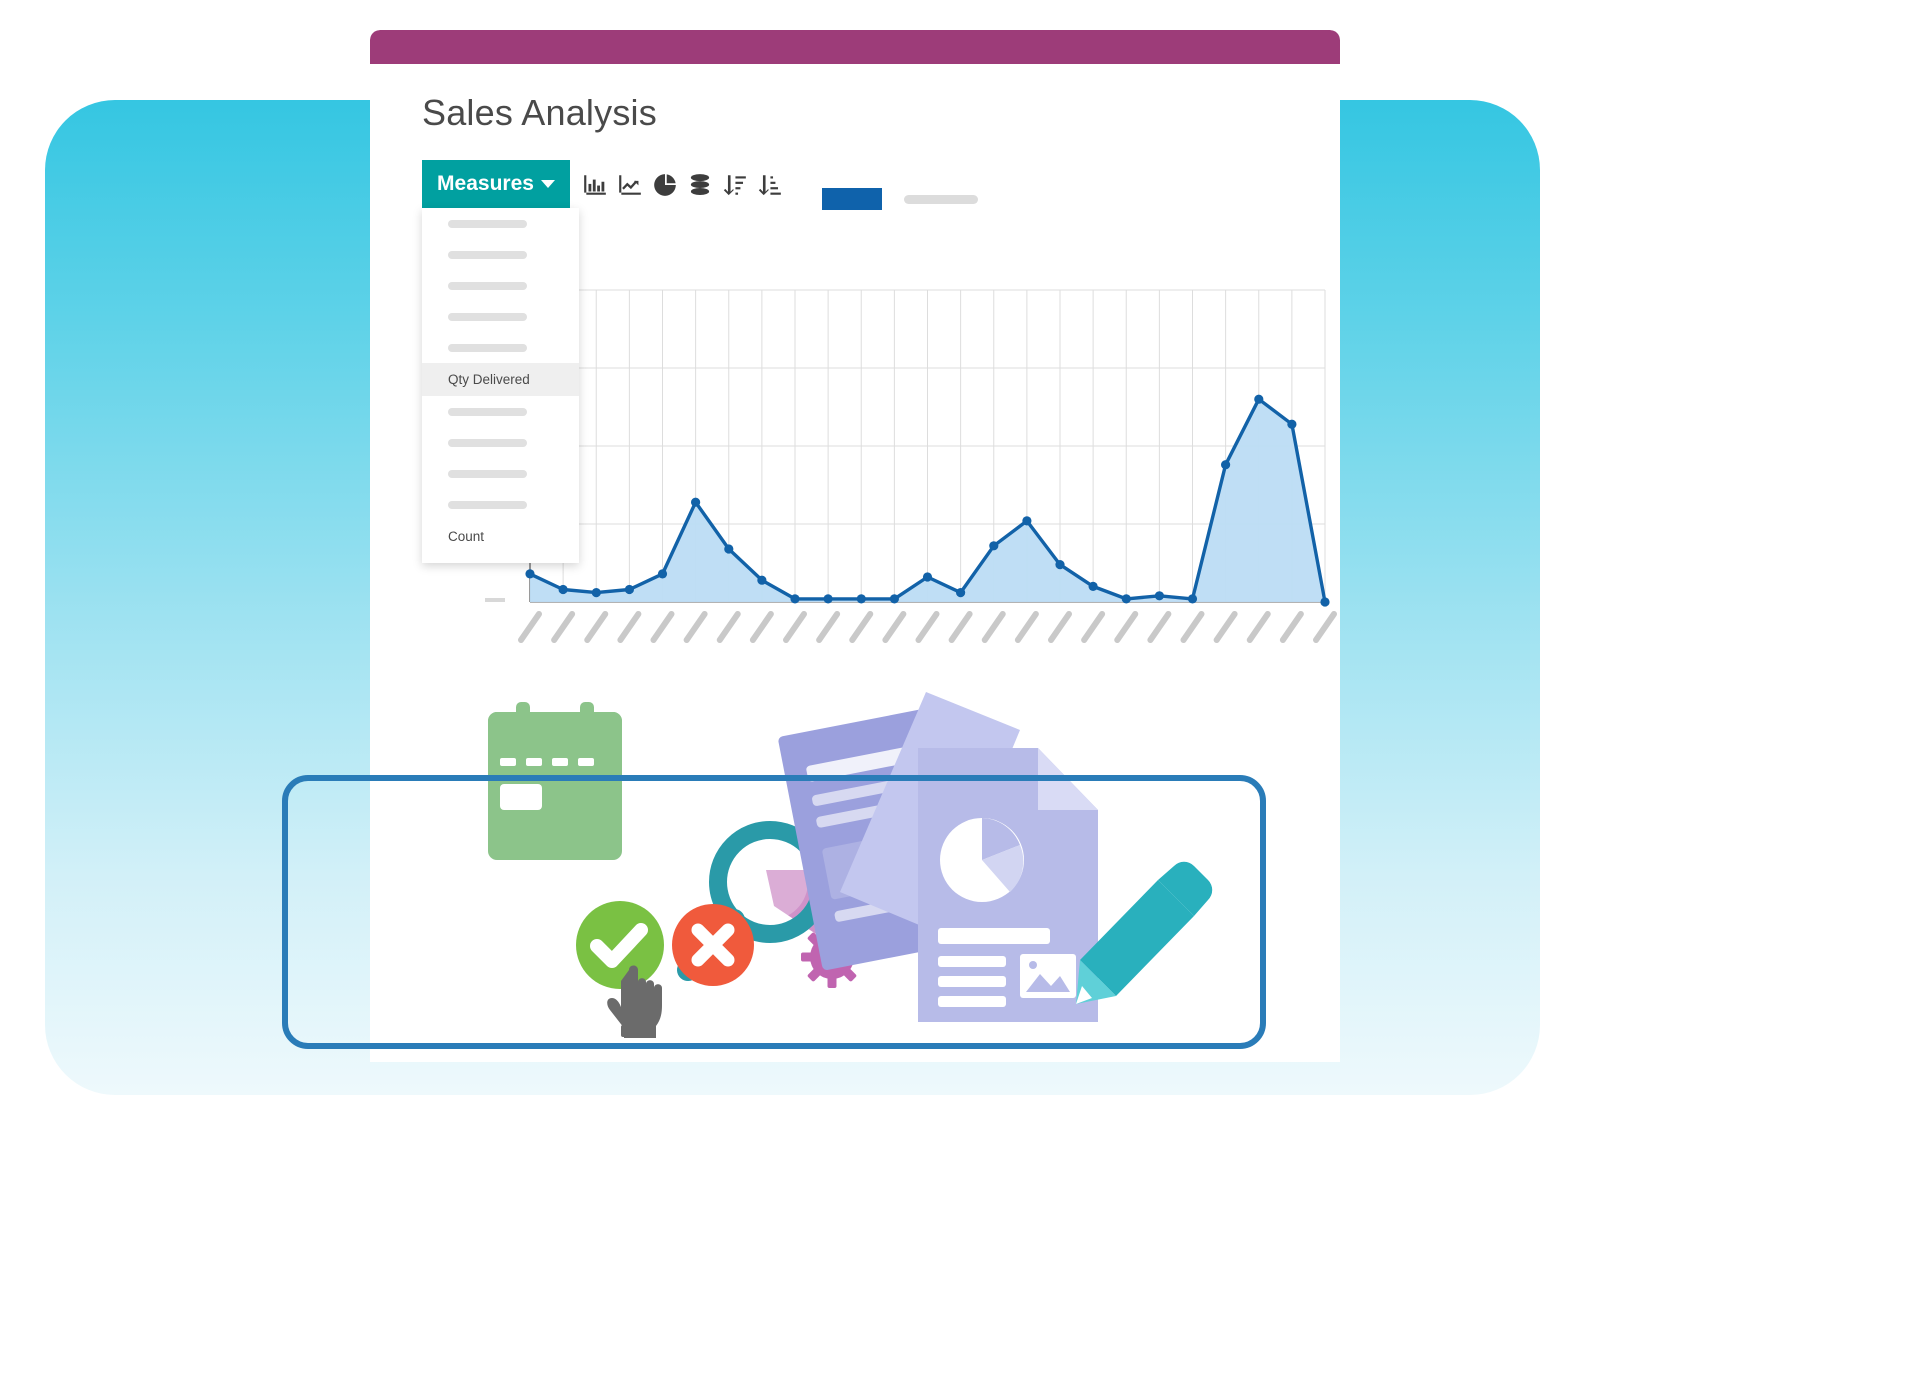 This screenshot has height=1377, width=1920. Describe the element at coordinates (770, 185) in the screenshot. I see `sort-ascending-icon` at that location.